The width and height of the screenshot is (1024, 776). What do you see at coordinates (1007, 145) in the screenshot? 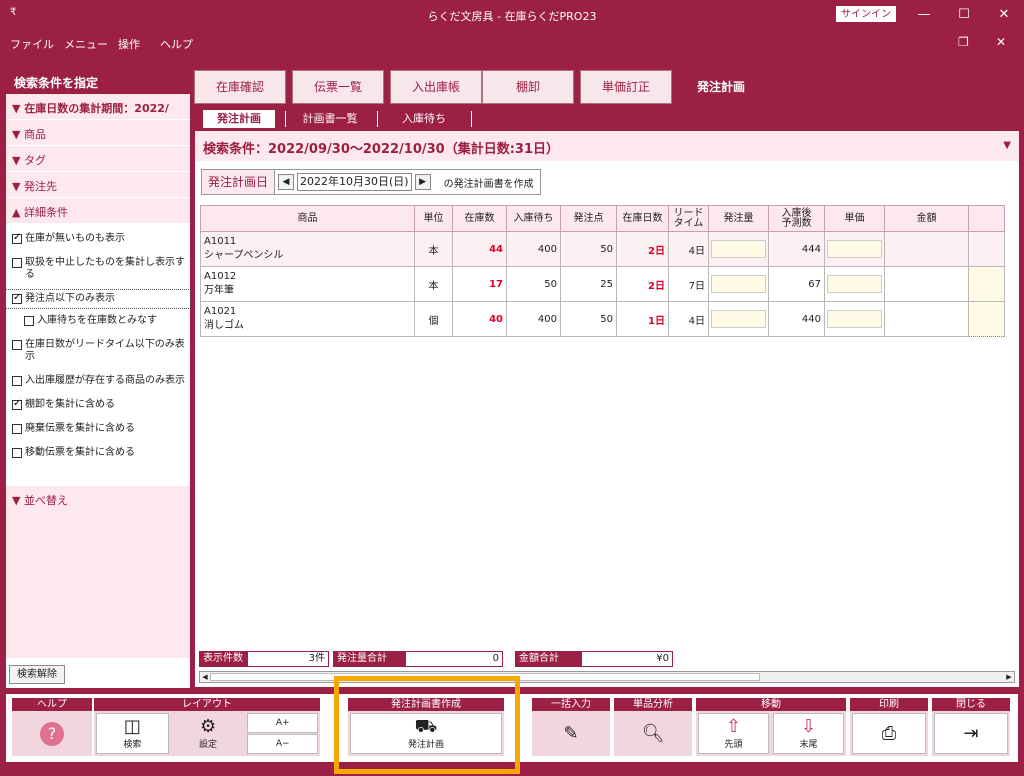
I see `chevron-down-icon: ▼` at bounding box center [1007, 145].